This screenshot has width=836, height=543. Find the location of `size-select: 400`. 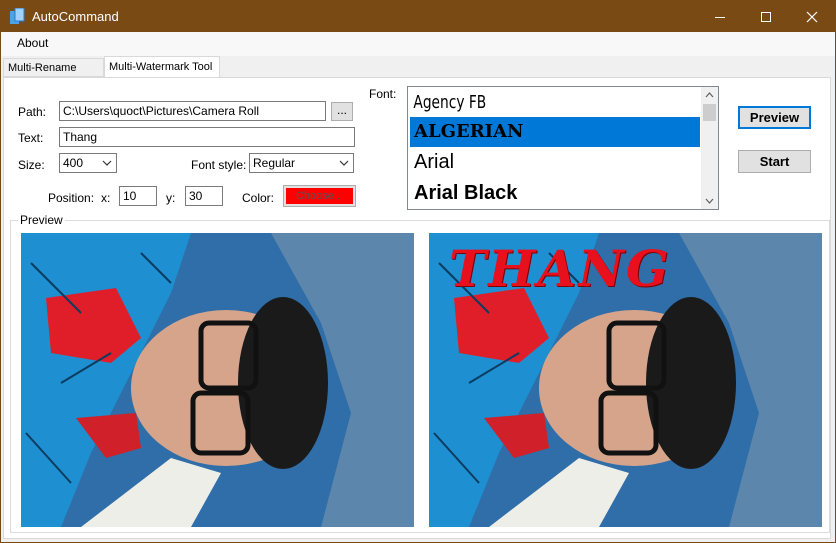

size-select: 400 is located at coordinates (88, 163).